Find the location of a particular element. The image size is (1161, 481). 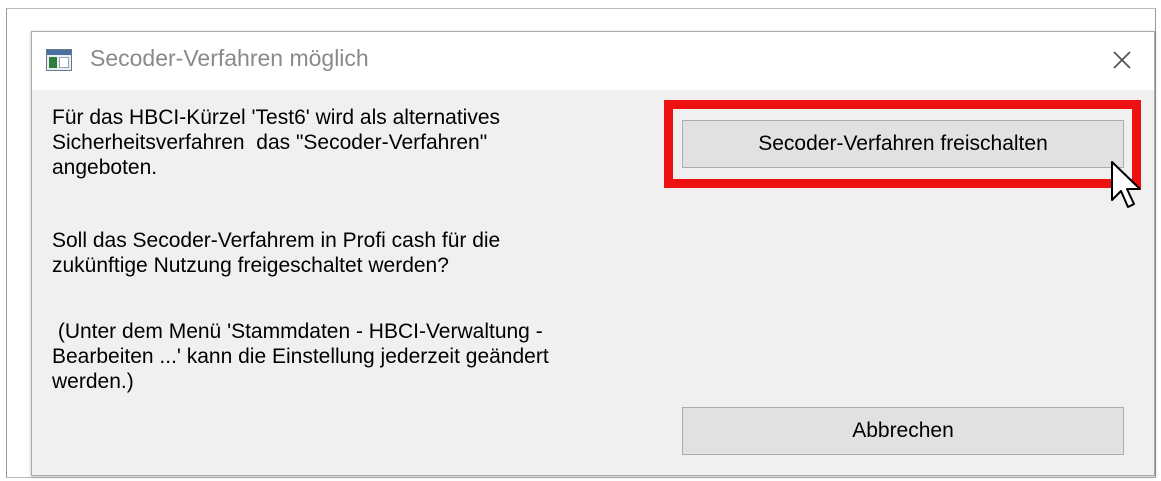

mouse-cursor-icon is located at coordinates (1126, 184).